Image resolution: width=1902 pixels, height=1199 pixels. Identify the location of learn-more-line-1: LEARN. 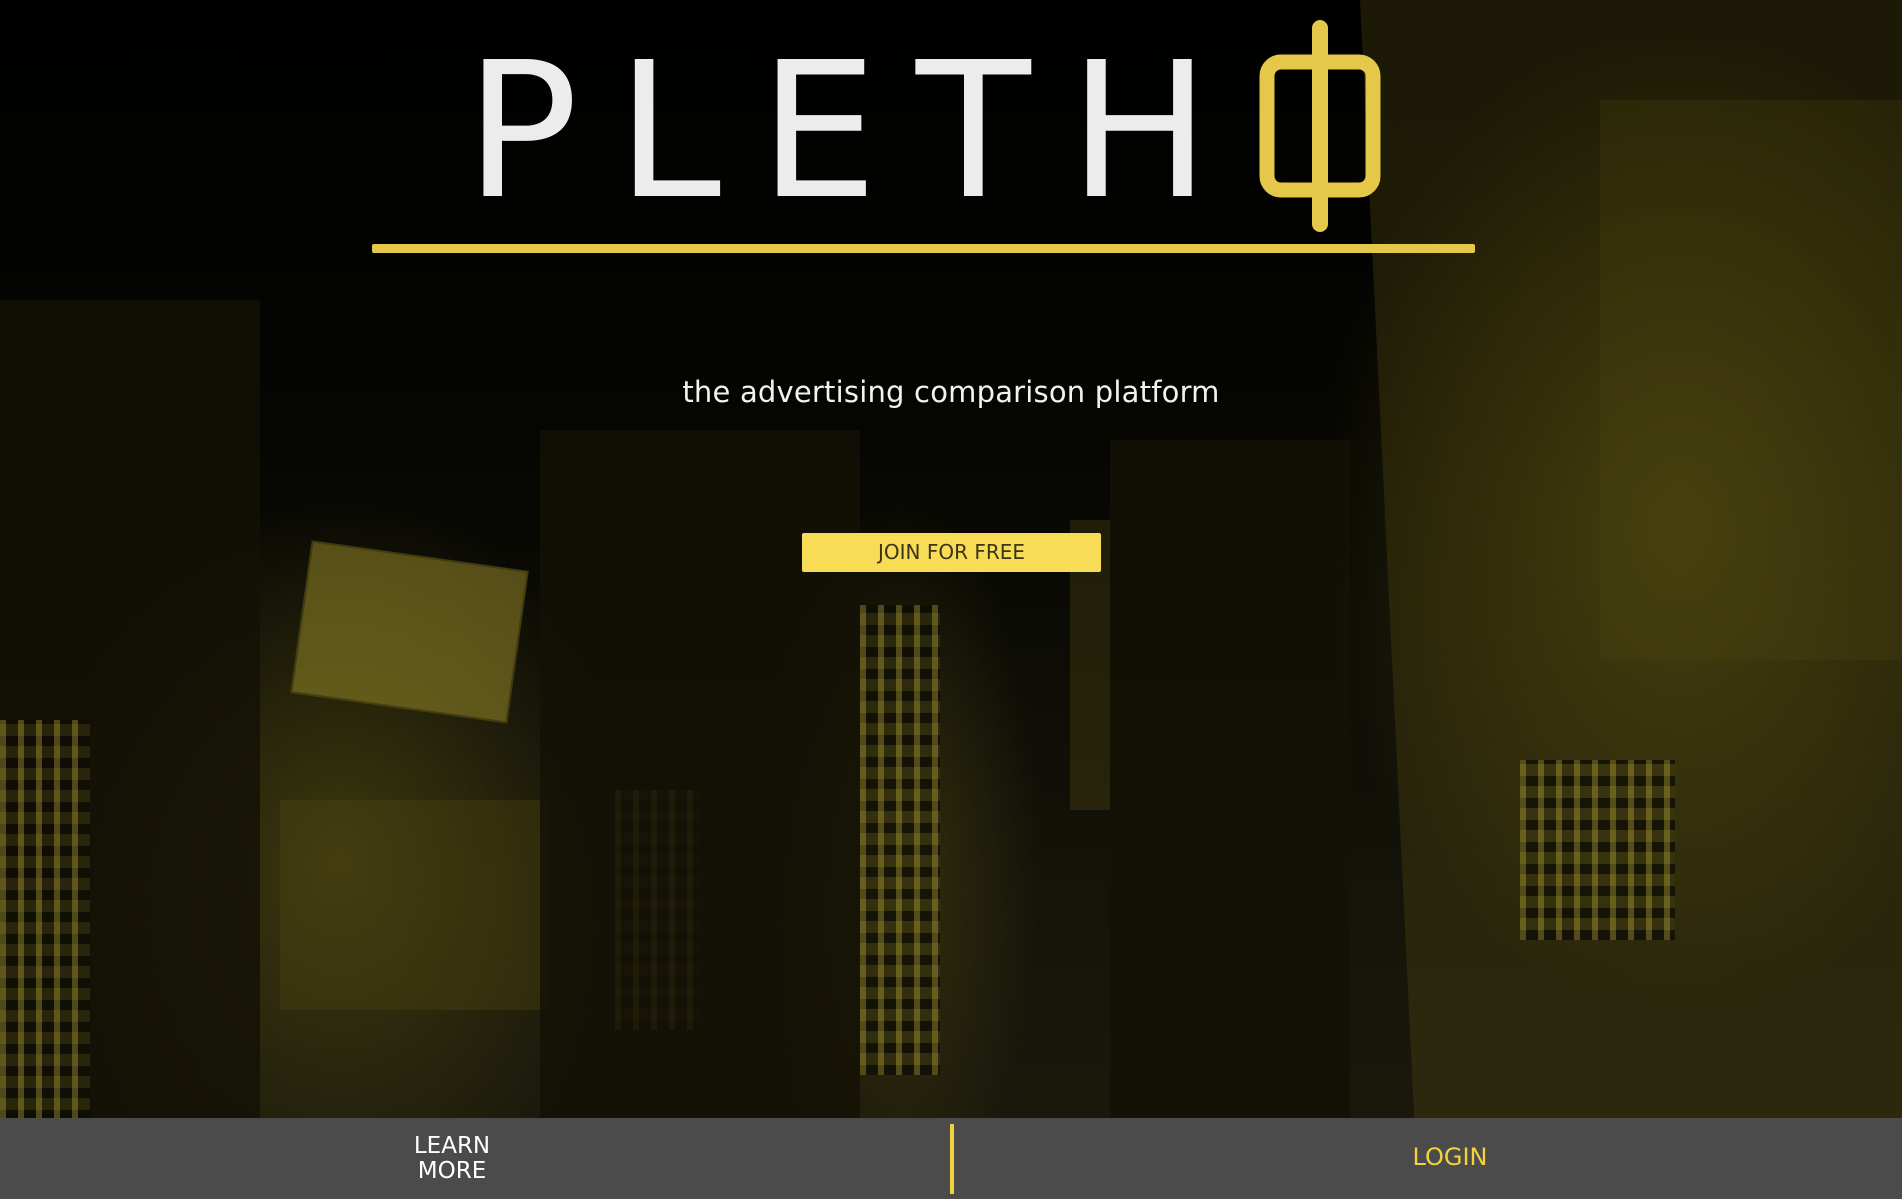
(452, 1146).